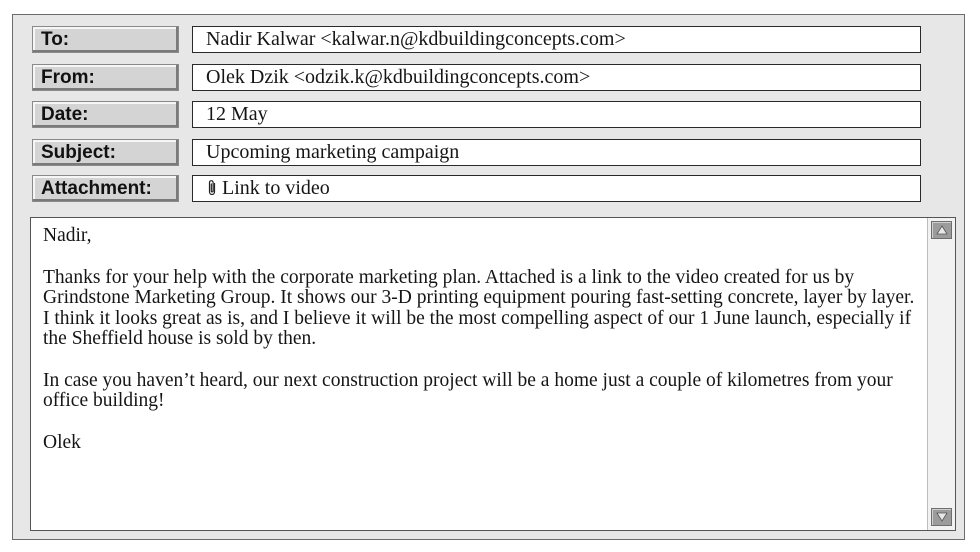 Image resolution: width=980 pixels, height=552 pixels. What do you see at coordinates (276, 188) in the screenshot?
I see `attachment-link: Link to video` at bounding box center [276, 188].